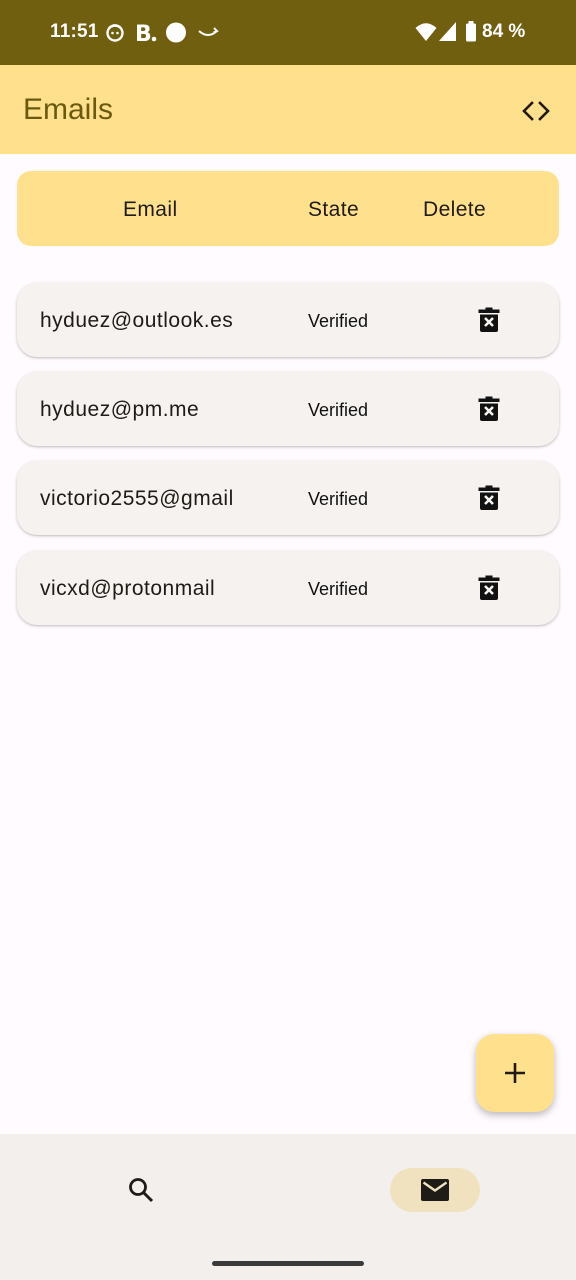  I want to click on app-notification-icon, so click(115, 33).